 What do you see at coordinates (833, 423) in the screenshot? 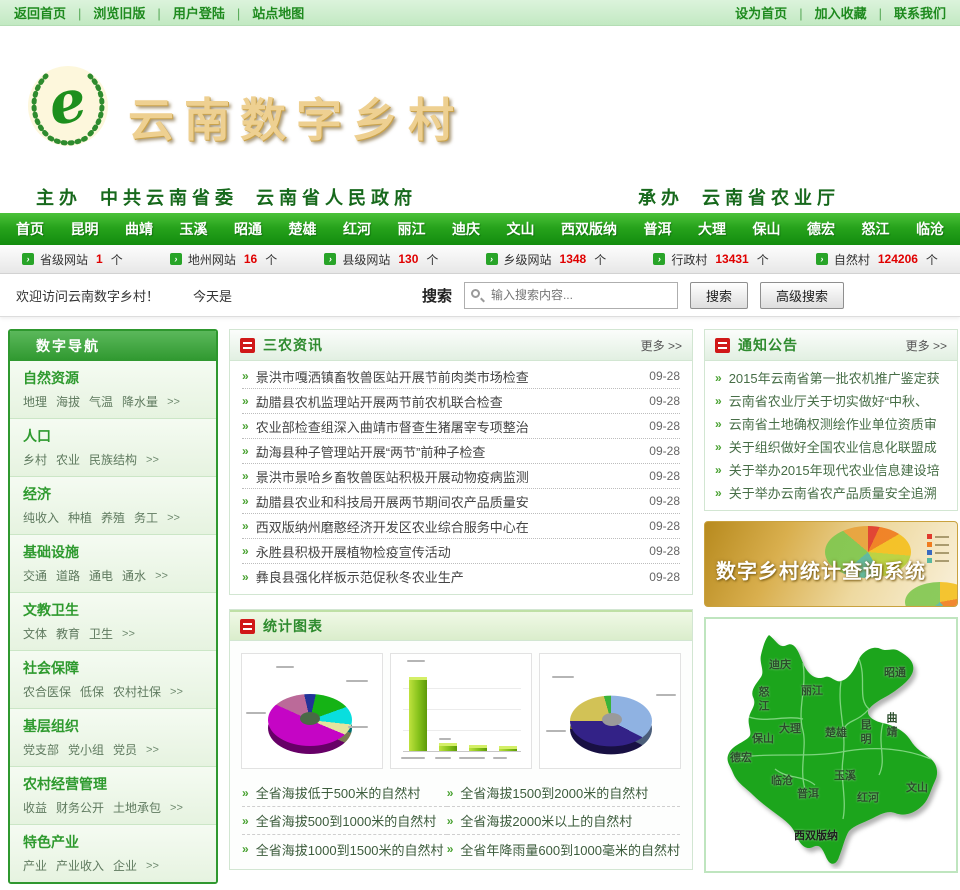
I see `notice-item-text: 云南省土地确权测绘作业单位资质审` at bounding box center [833, 423].